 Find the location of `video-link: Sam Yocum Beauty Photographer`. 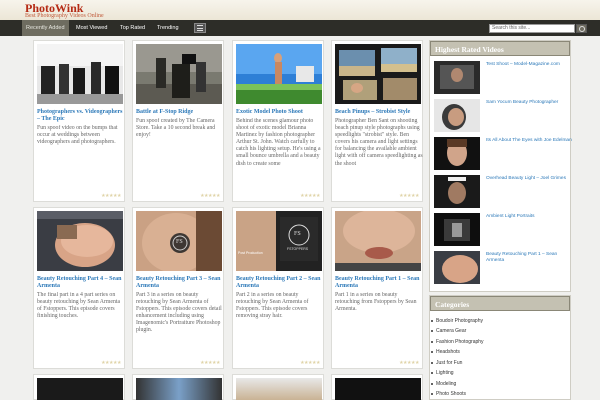

video-link: Sam Yocum Beauty Photographer is located at coordinates (529, 103).